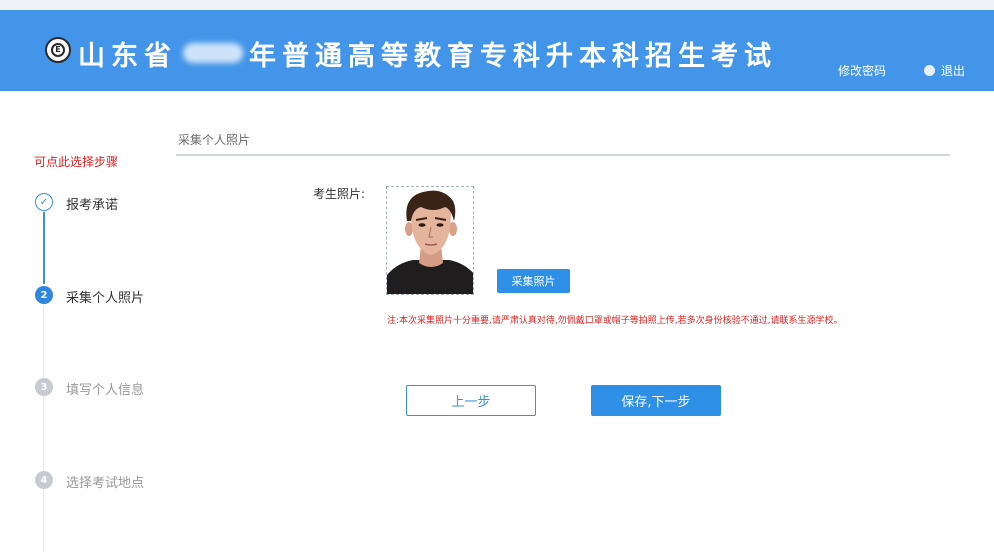 Image resolution: width=994 pixels, height=552 pixels. Describe the element at coordinates (862, 70) in the screenshot. I see `change-password-link: 修改密码` at that location.